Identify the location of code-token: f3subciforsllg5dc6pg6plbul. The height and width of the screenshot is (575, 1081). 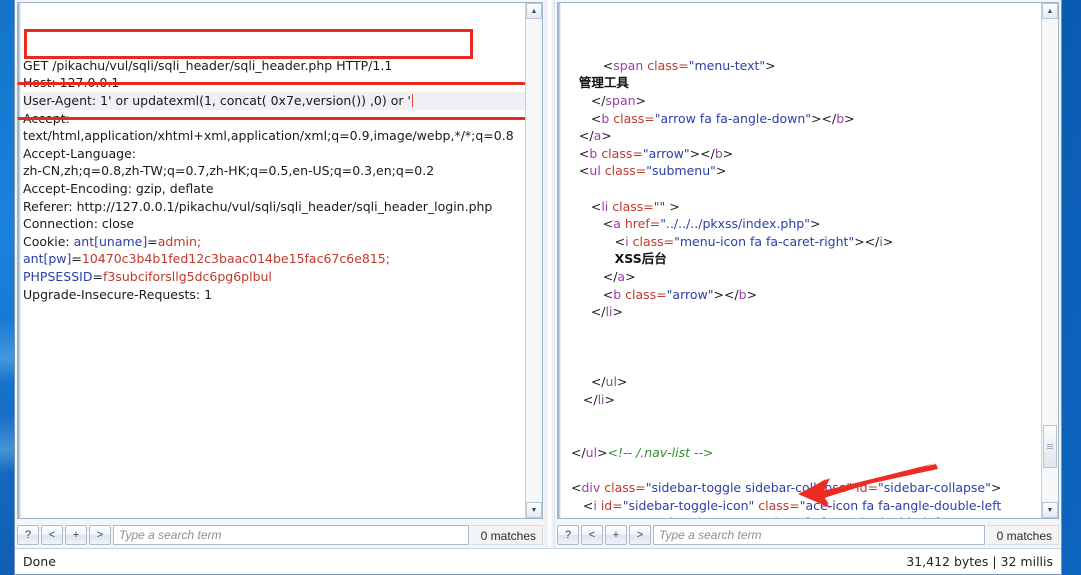
(187, 276).